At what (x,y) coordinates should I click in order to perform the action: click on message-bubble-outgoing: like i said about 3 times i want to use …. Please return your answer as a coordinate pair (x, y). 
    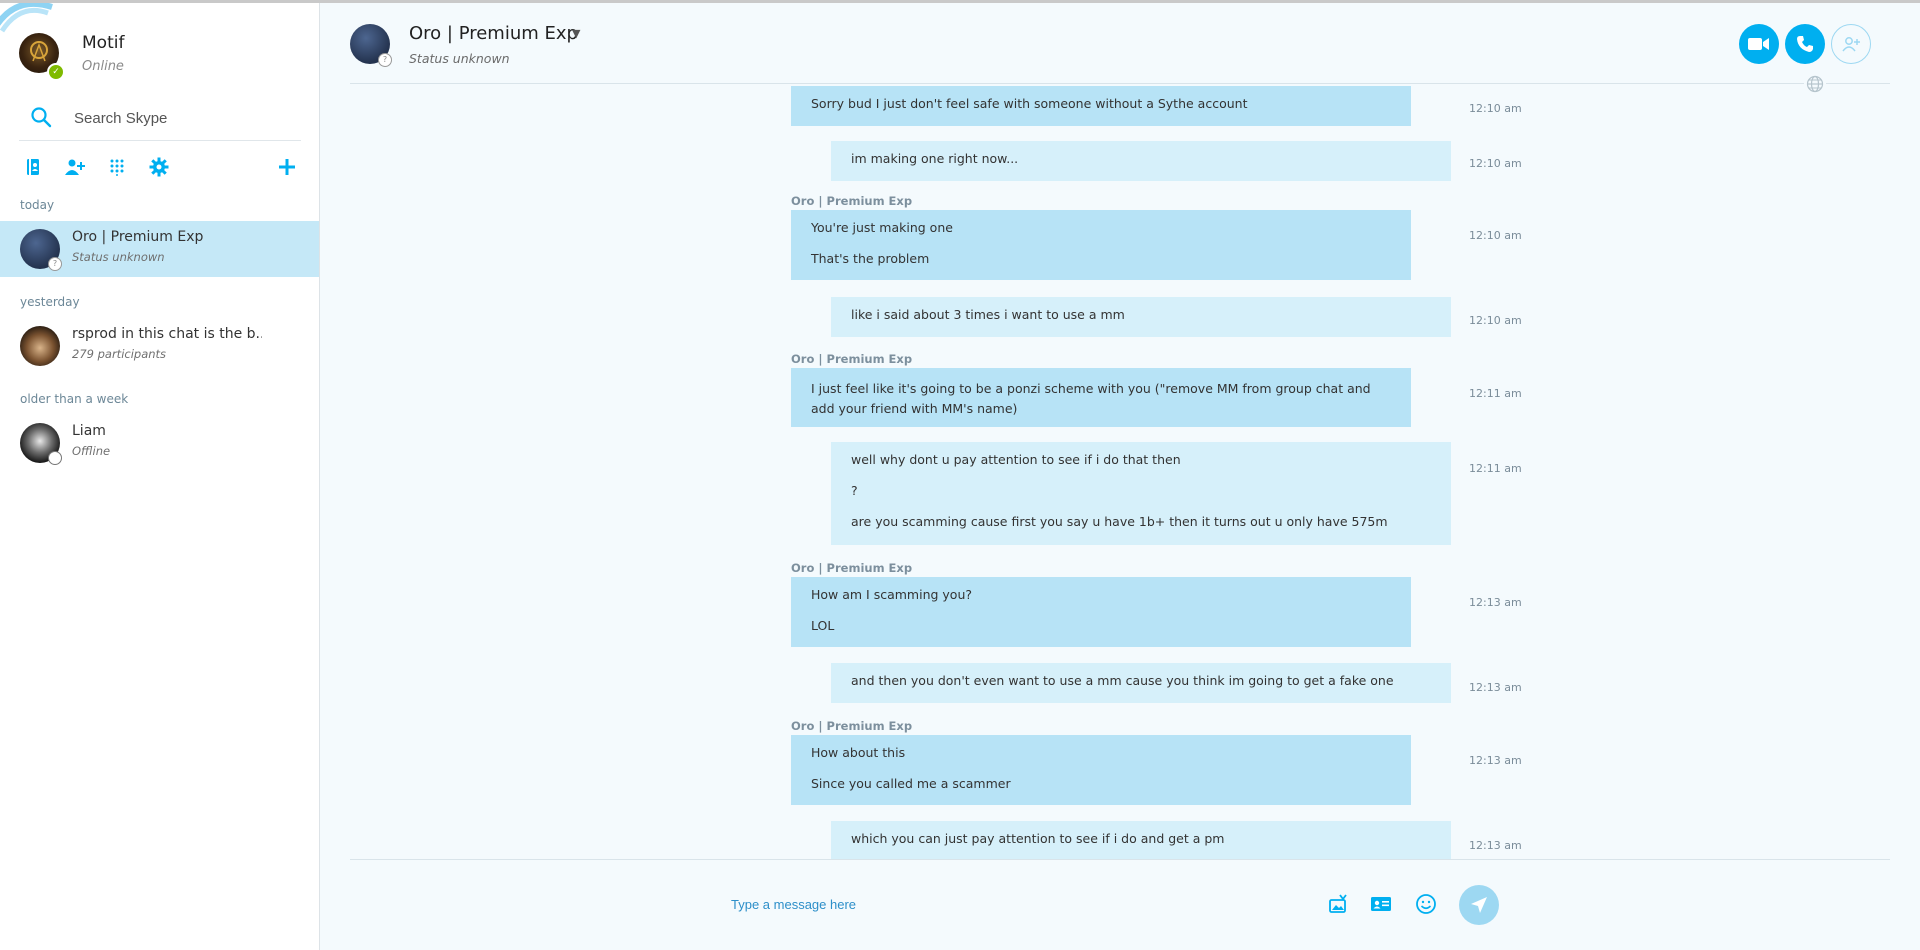
    Looking at the image, I should click on (1141, 317).